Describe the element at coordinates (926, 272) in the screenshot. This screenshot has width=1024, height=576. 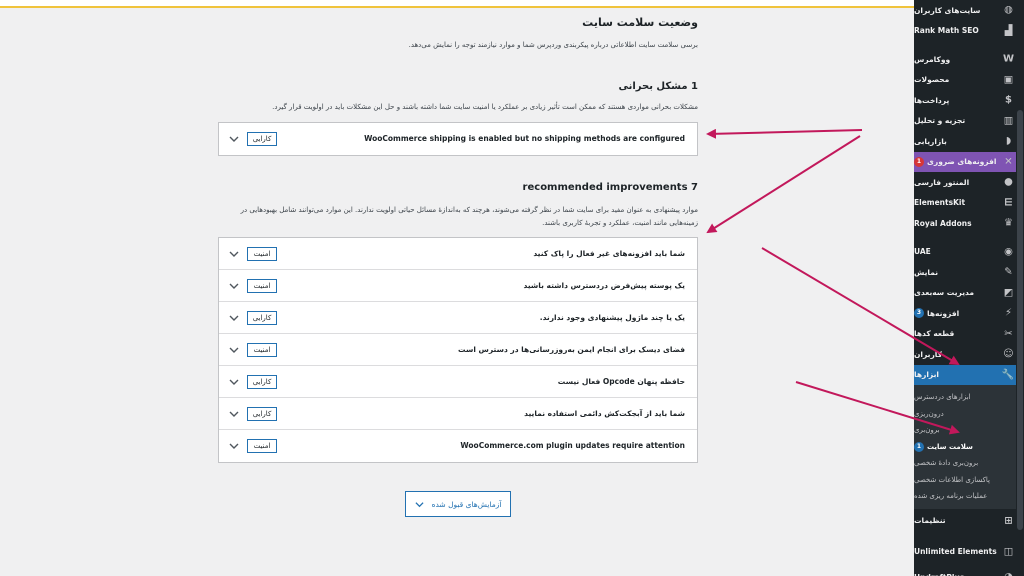
I see `sidebar-item-label: نمایش` at that location.